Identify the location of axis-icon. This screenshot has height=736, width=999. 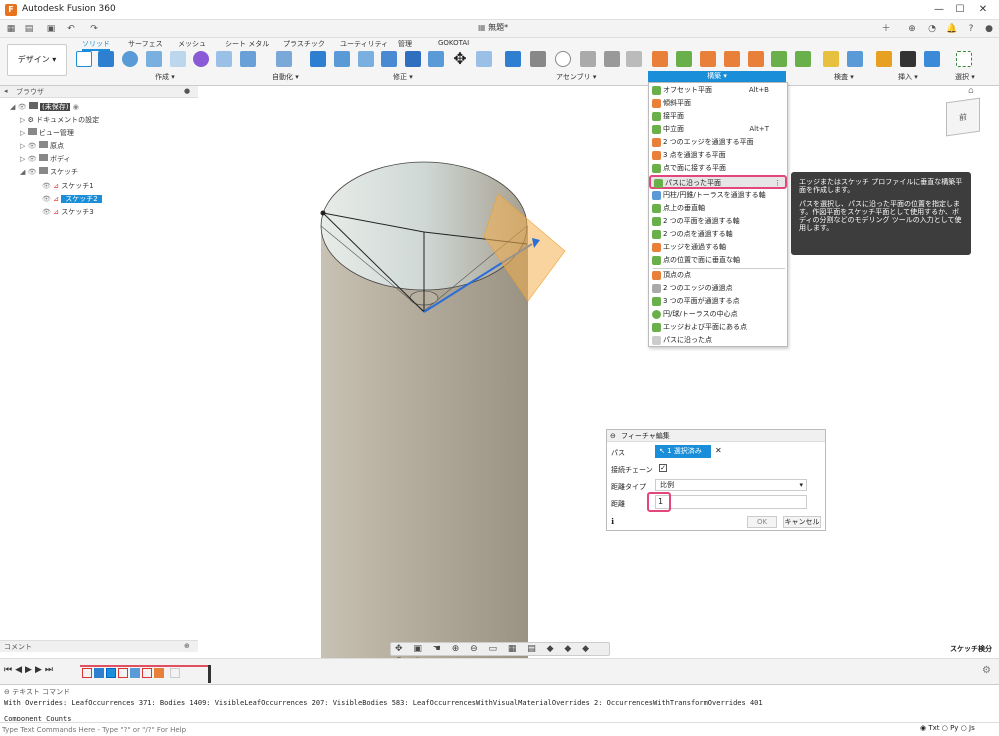
(756, 59).